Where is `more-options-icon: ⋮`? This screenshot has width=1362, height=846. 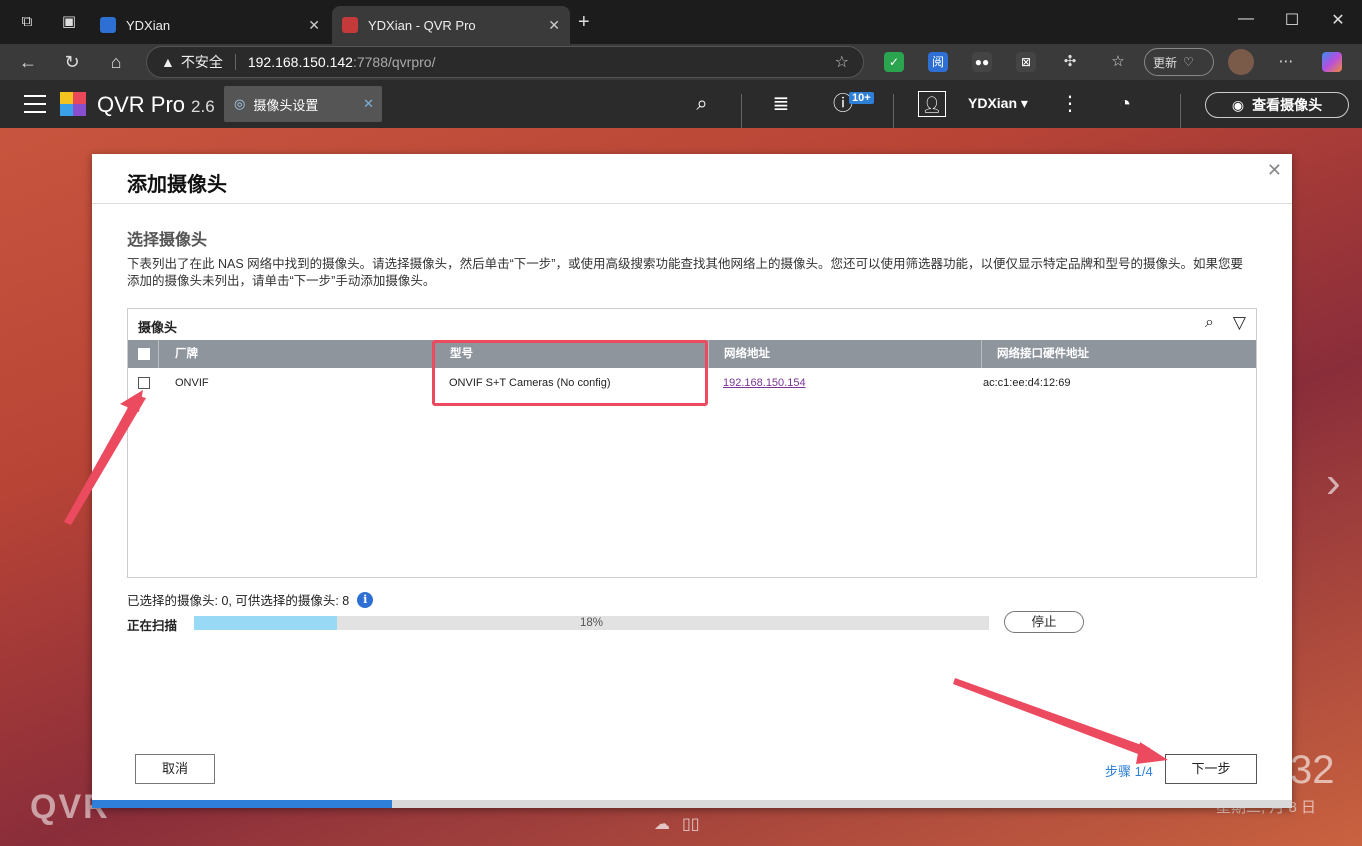
more-options-icon: ⋮ is located at coordinates (1070, 104).